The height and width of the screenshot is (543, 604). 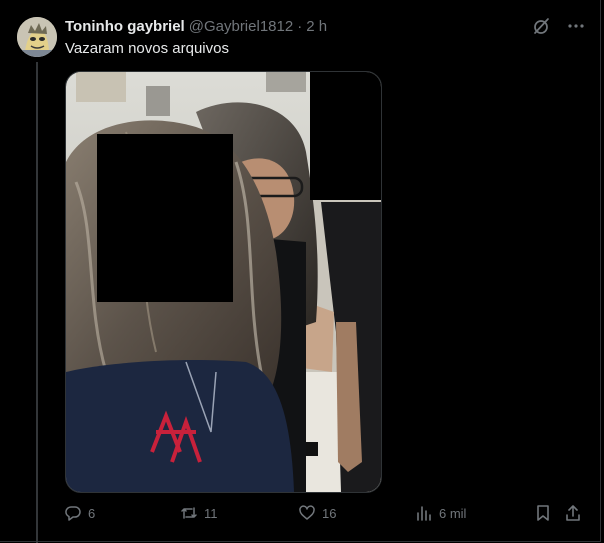 I want to click on share-button, so click(x=573, y=513).